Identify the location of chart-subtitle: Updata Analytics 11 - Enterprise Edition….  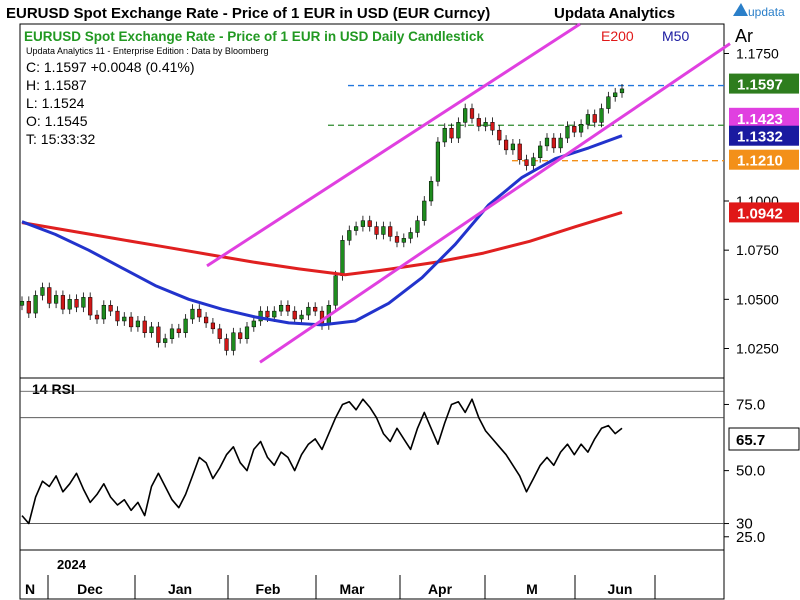
(147, 51).